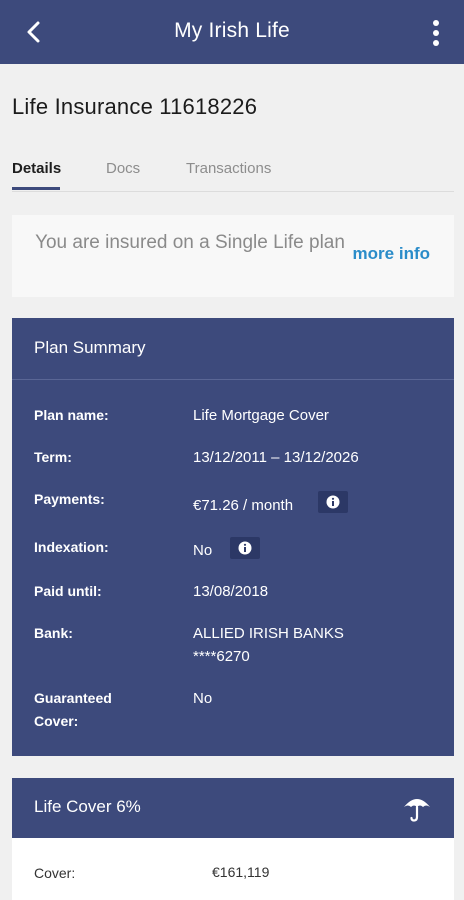  I want to click on tab-docs: Docs, so click(123, 168).